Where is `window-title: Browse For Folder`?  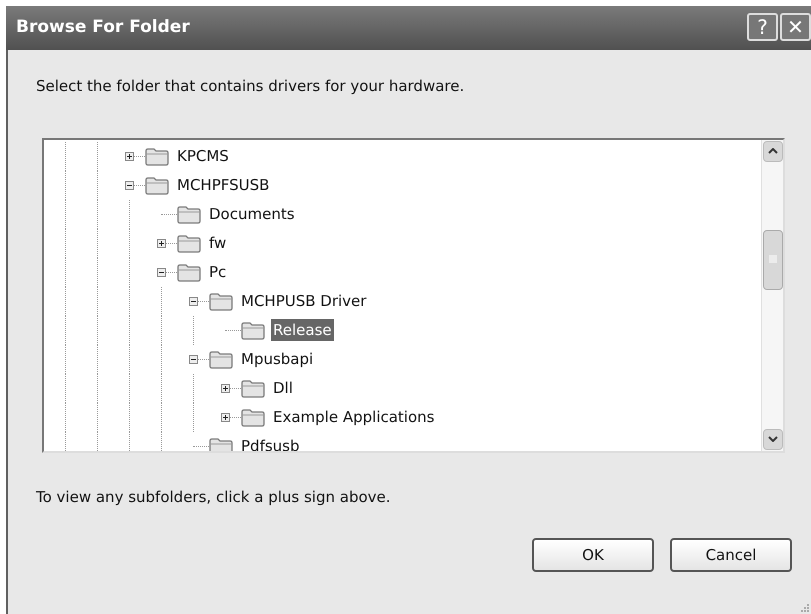 window-title: Browse For Folder is located at coordinates (103, 28).